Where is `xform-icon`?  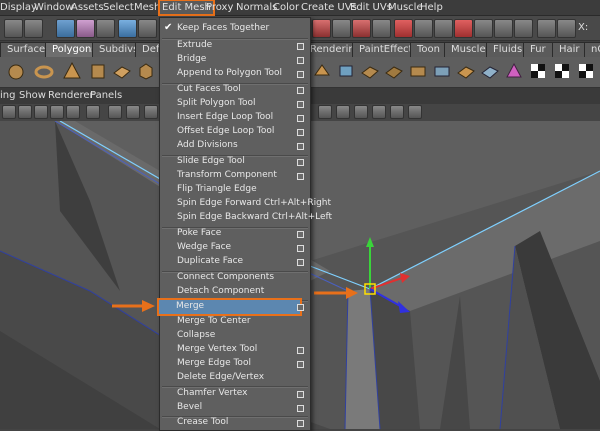 xform-icon is located at coordinates (546, 28).